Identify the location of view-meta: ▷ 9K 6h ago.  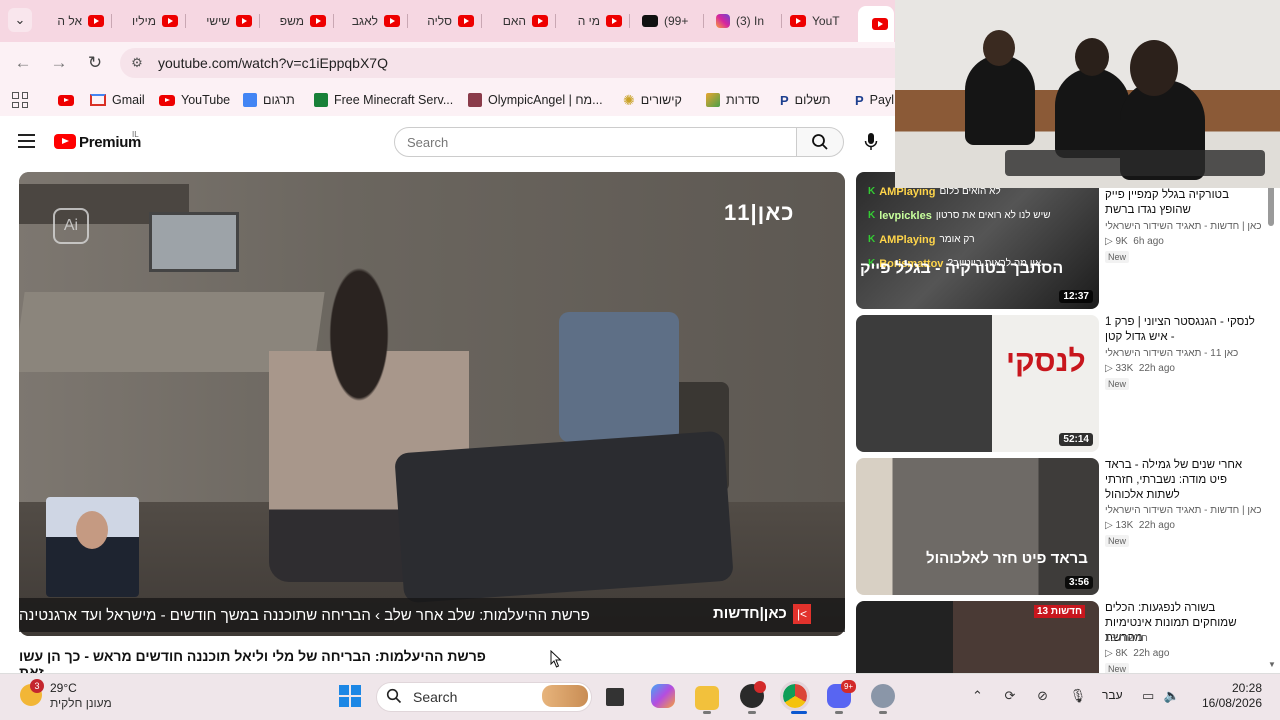
(1134, 241).